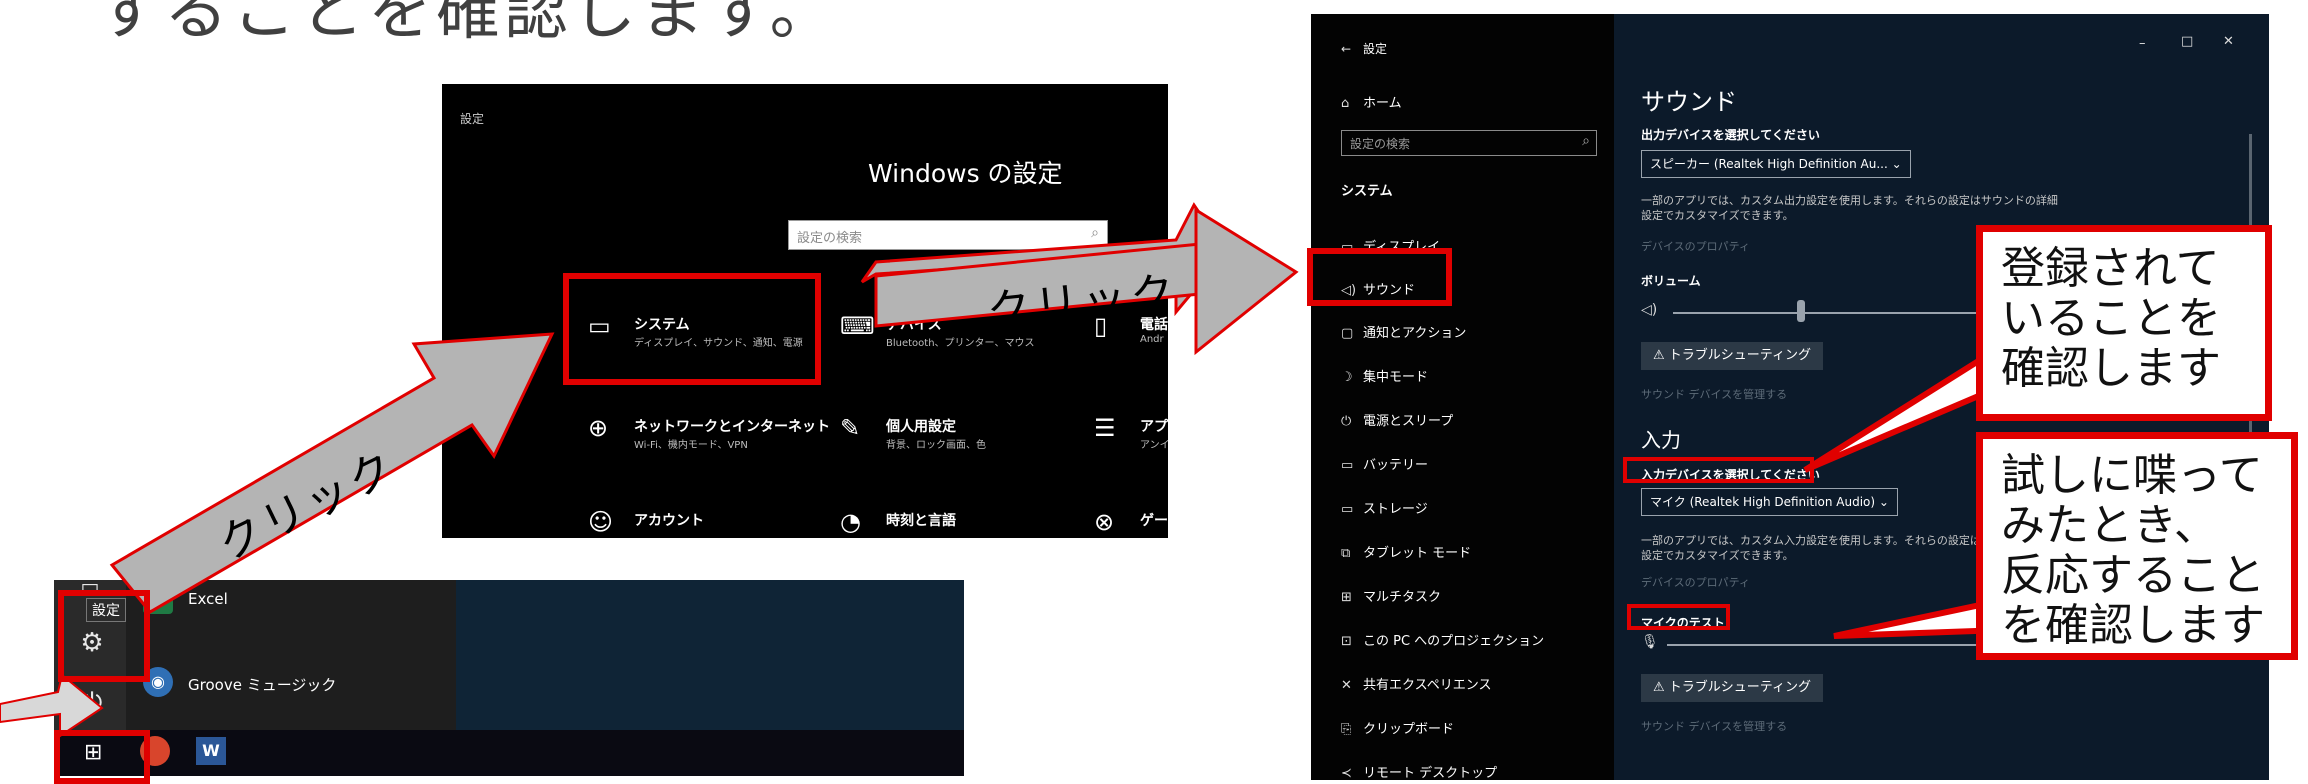 This screenshot has width=2308, height=784. I want to click on callout-line: みたとき、, so click(2109, 525).